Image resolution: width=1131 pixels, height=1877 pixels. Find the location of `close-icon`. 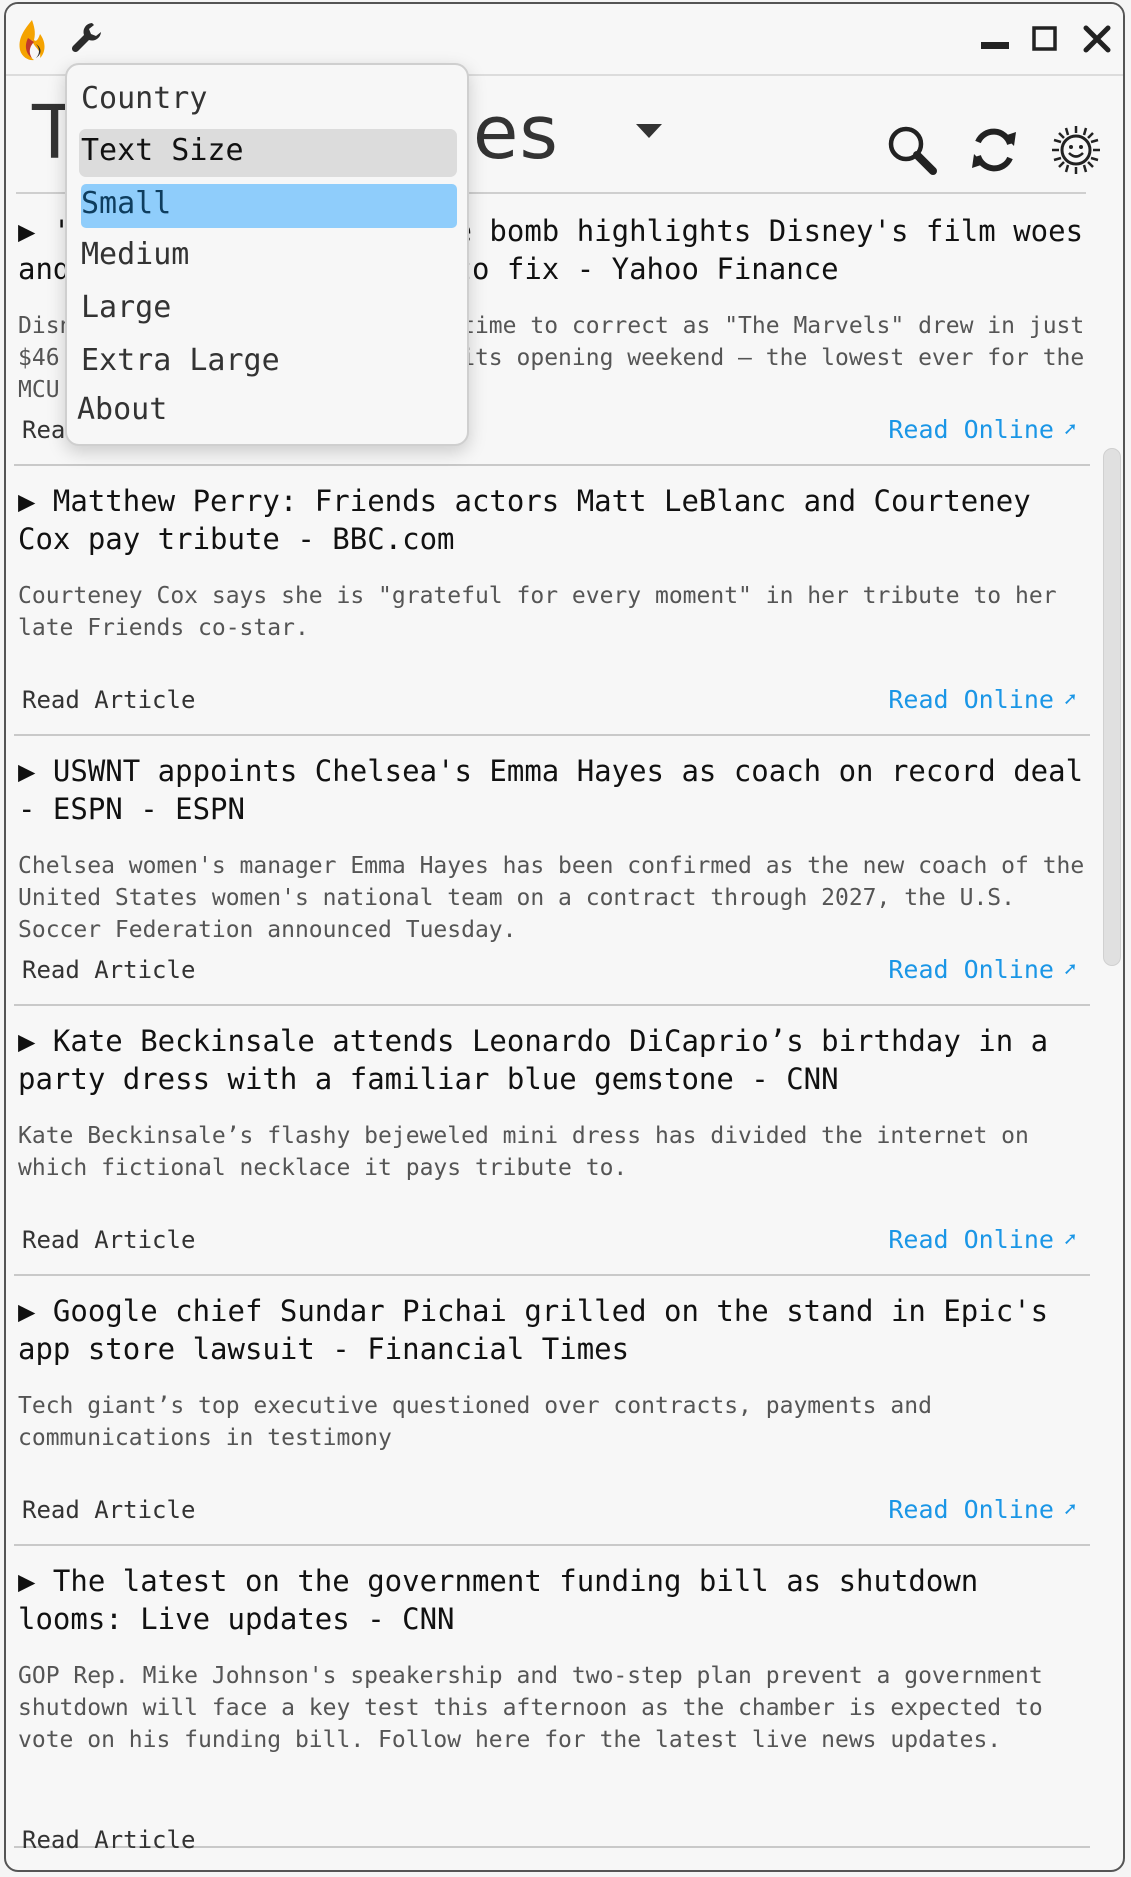

close-icon is located at coordinates (1097, 39).